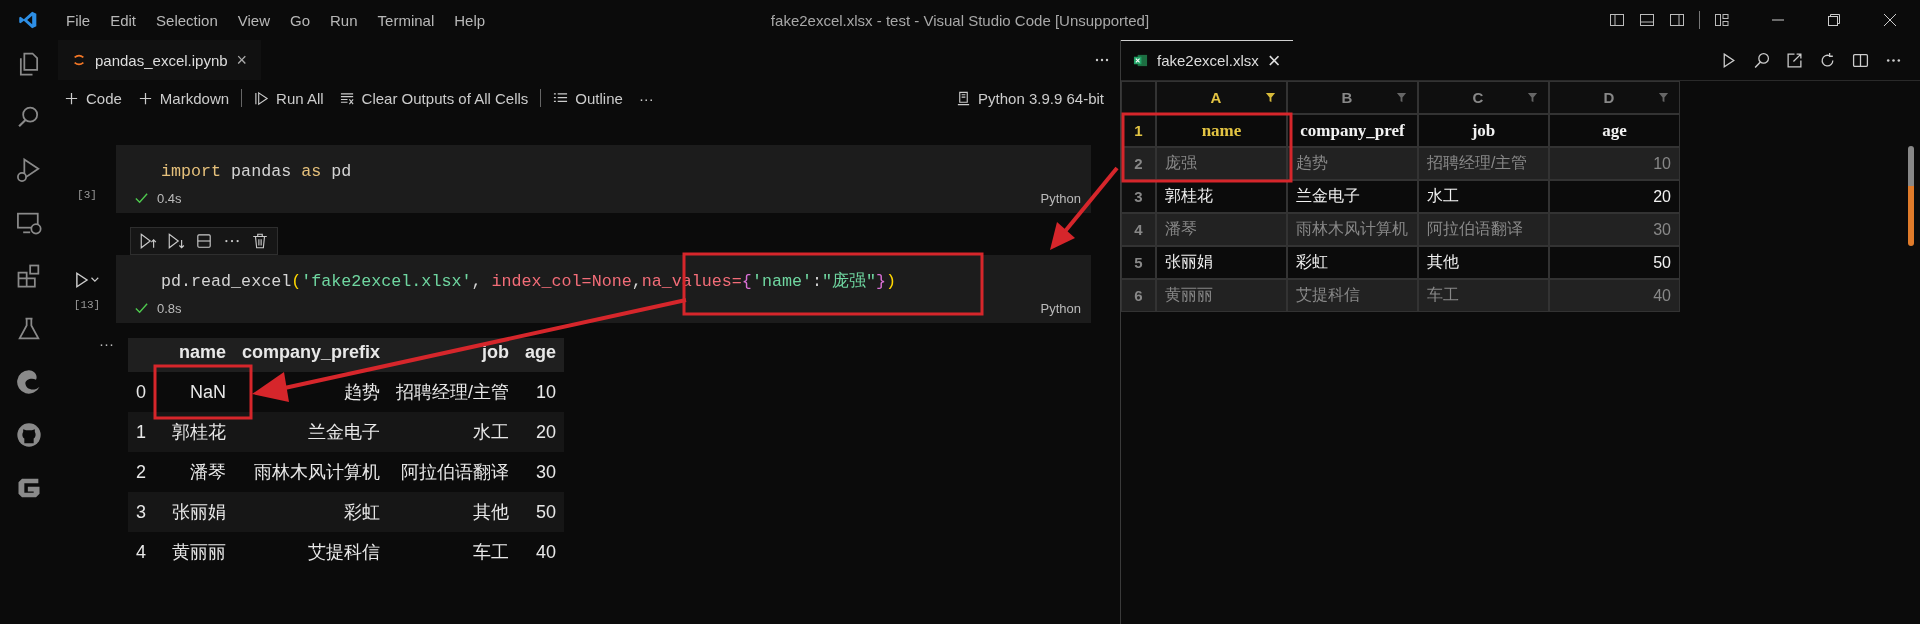  What do you see at coordinates (146, 472) in the screenshot?
I see `table-cell: 2` at bounding box center [146, 472].